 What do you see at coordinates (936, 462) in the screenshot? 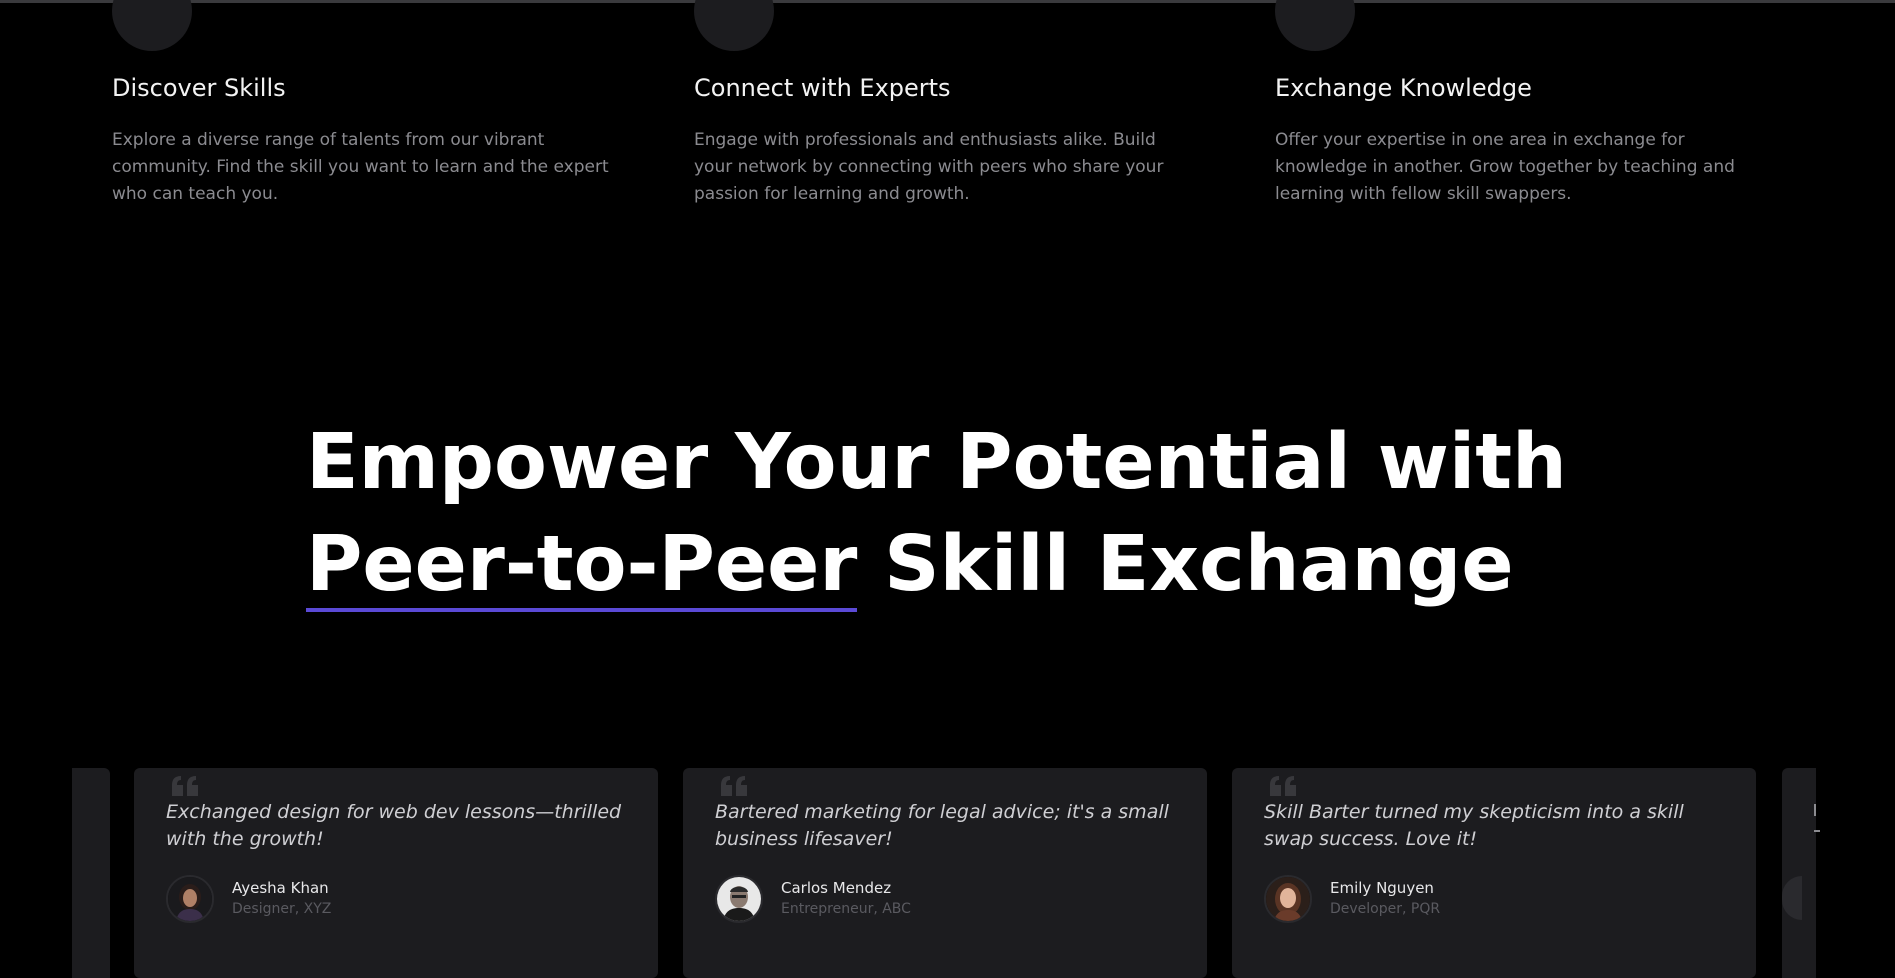
I see `headline-line-1: Empower Your Potential with` at bounding box center [936, 462].